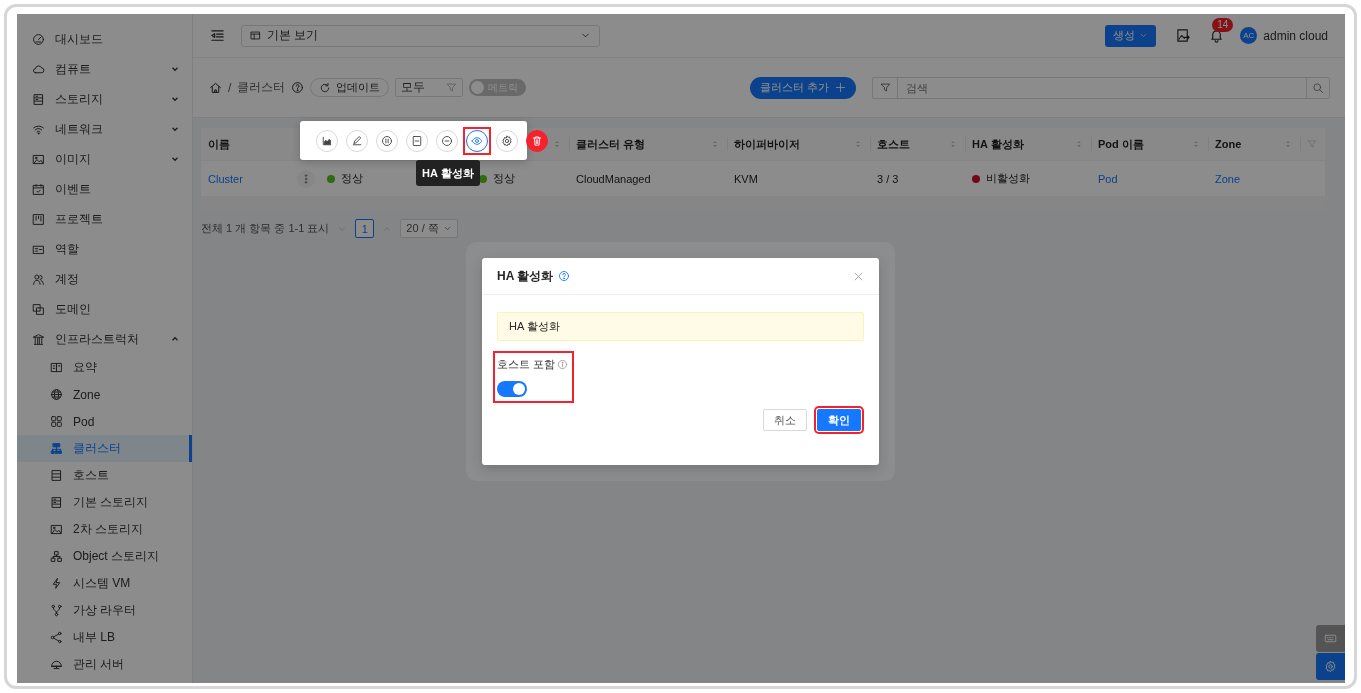 This screenshot has width=1361, height=693. I want to click on view-select: 기본 보기, so click(420, 35).